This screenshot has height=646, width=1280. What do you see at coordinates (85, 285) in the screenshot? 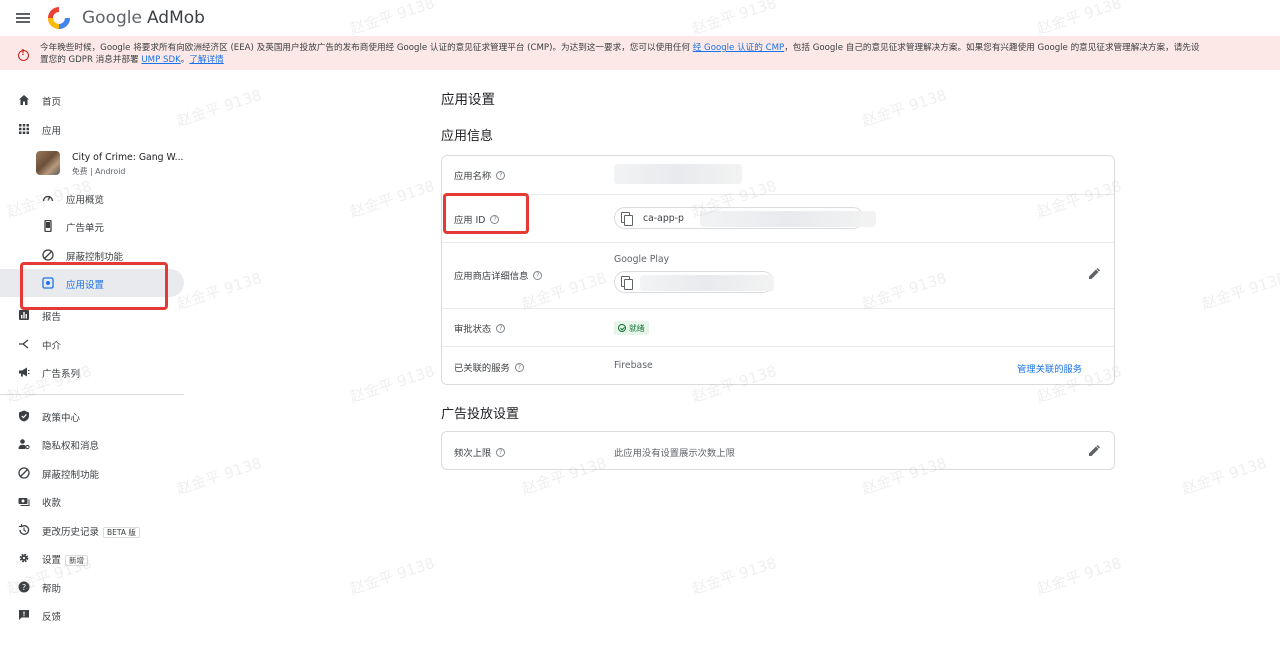
I see `sidebar-item-label: 应用设置` at bounding box center [85, 285].